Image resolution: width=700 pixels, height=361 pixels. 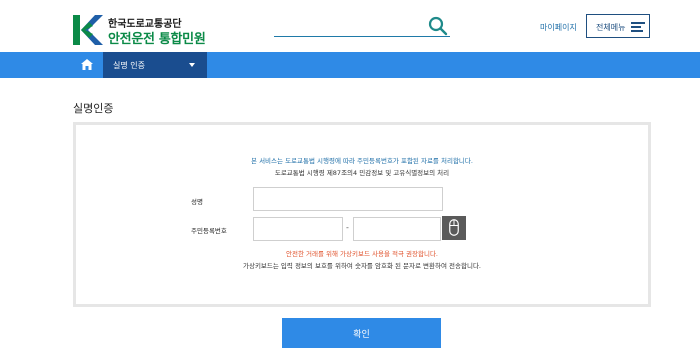 What do you see at coordinates (298, 229) in the screenshot?
I see `rrn-front-field` at bounding box center [298, 229].